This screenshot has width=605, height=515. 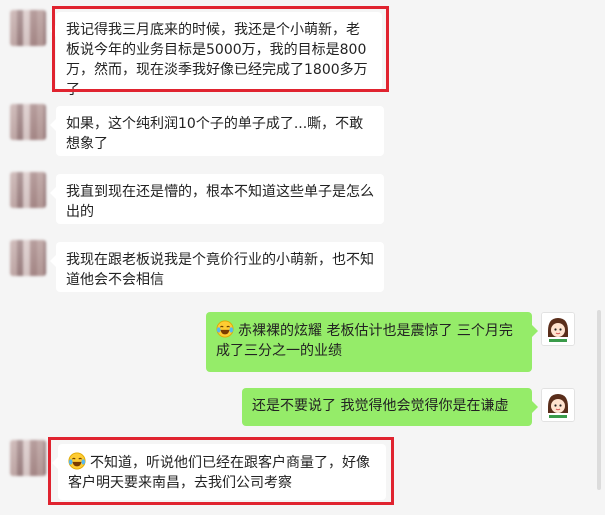 I want to click on message-text: 还是不要说了 我觉得他会觉得你是在谦虚, so click(x=380, y=406).